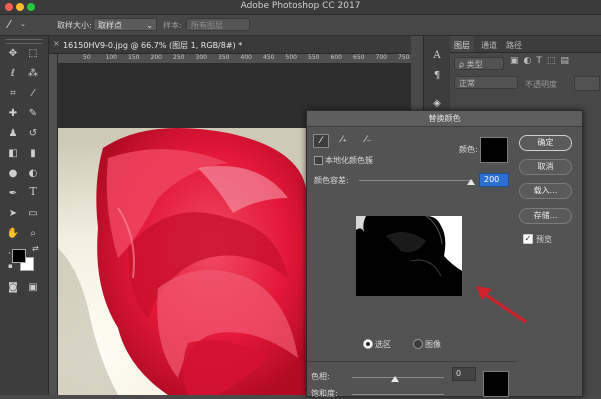 Image resolution: width=601 pixels, height=399 pixels. I want to click on type-tool-icon: T, so click(33, 192).